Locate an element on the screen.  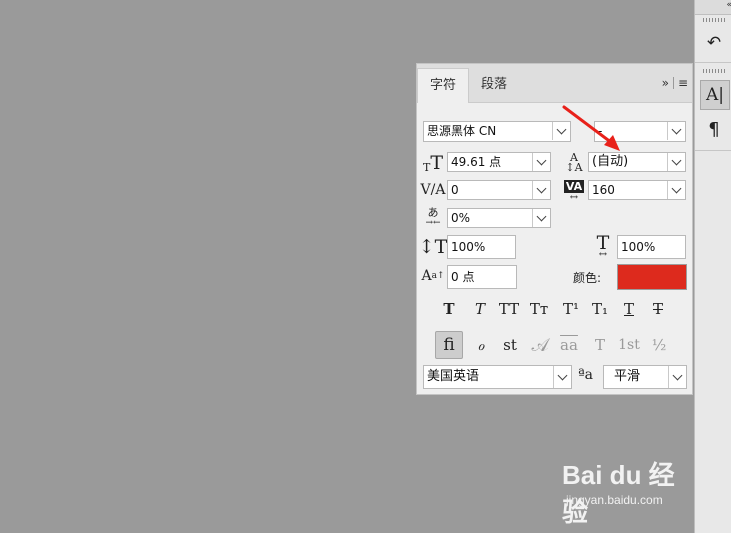
underline-button: T is located at coordinates (629, 309).